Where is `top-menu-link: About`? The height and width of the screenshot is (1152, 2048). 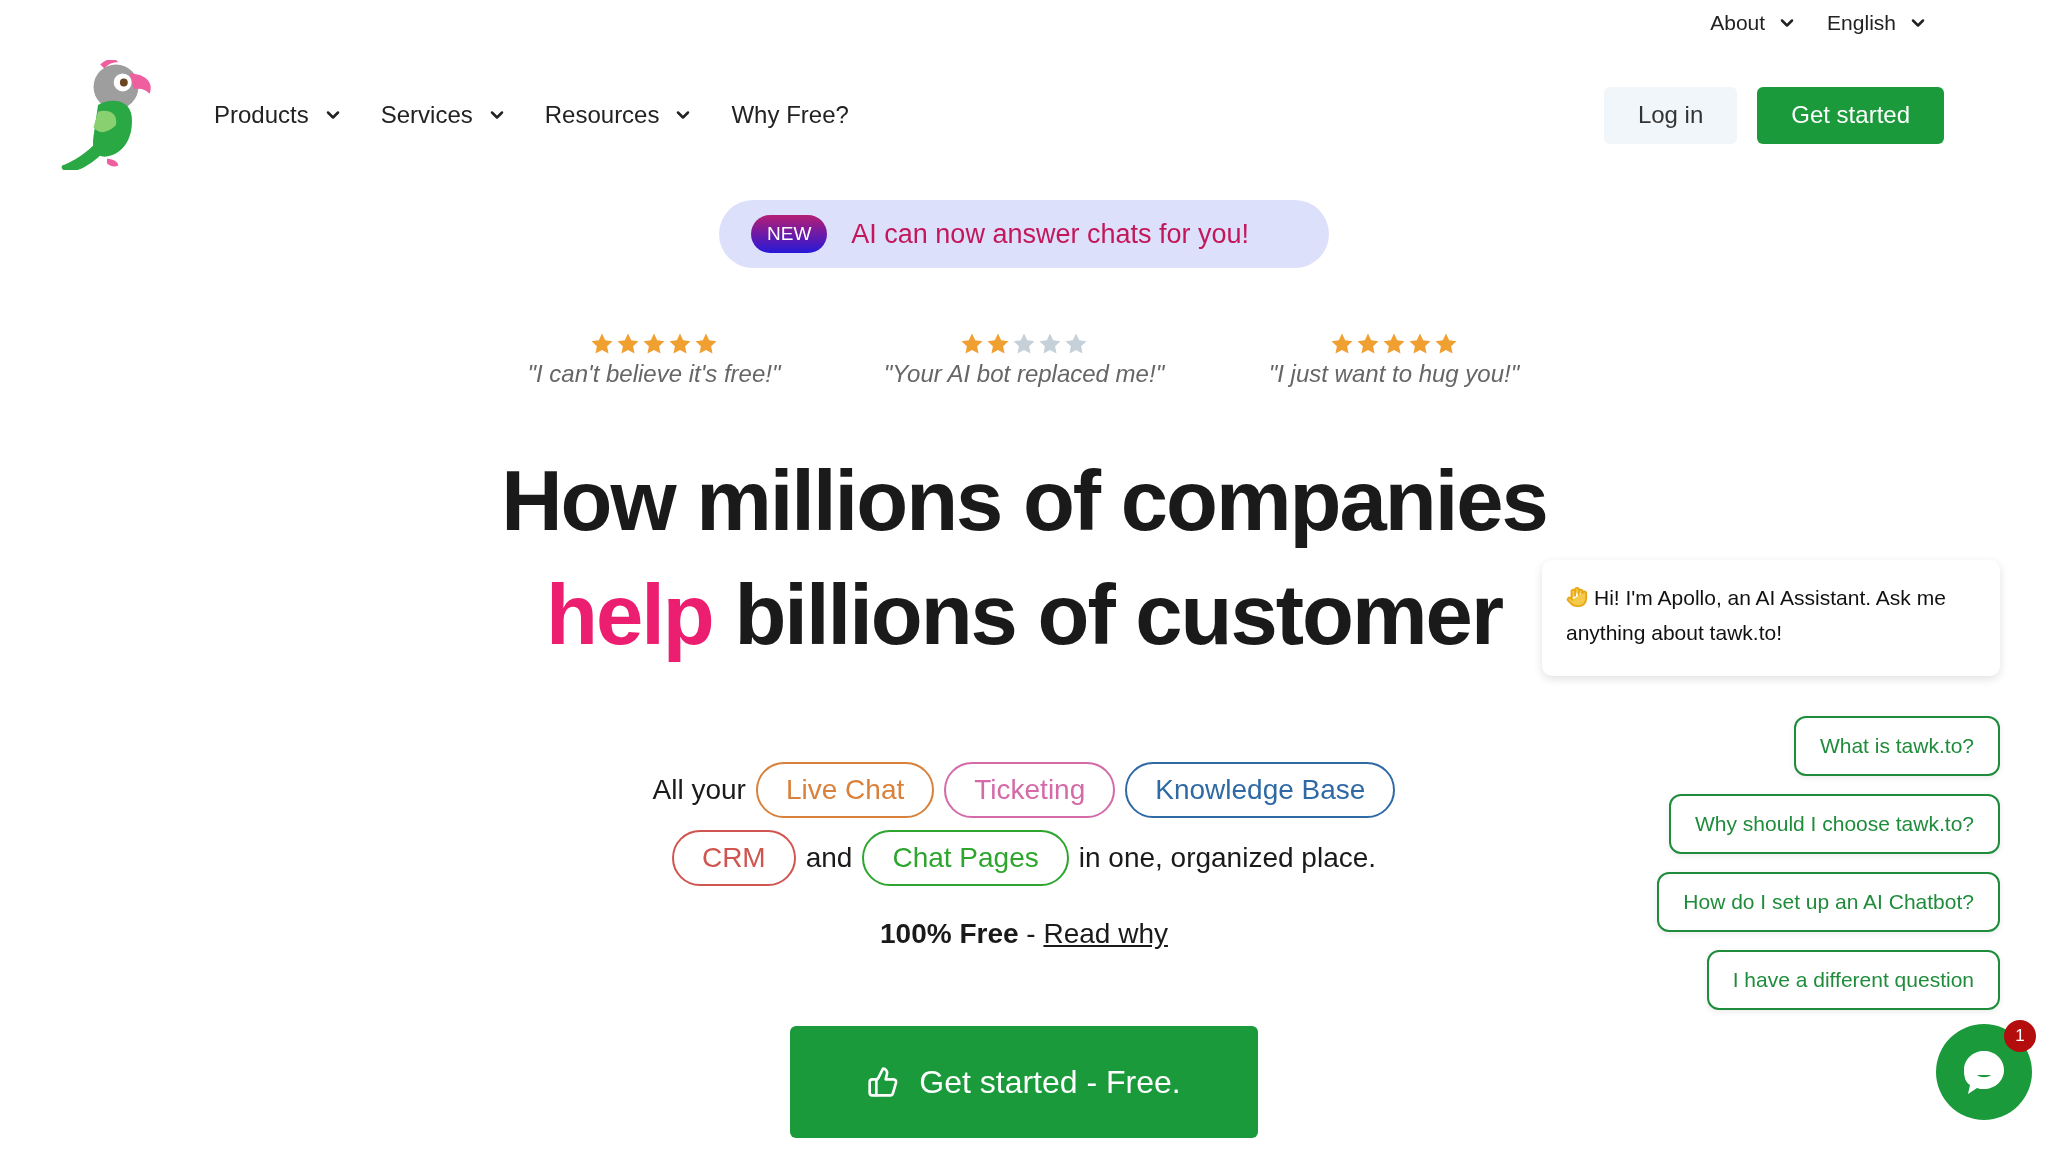
top-menu-link: About is located at coordinates (1754, 23).